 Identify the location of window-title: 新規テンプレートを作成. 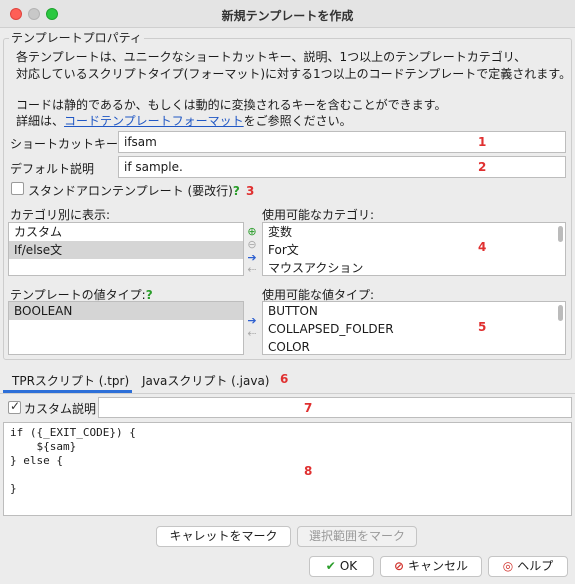
(287, 16).